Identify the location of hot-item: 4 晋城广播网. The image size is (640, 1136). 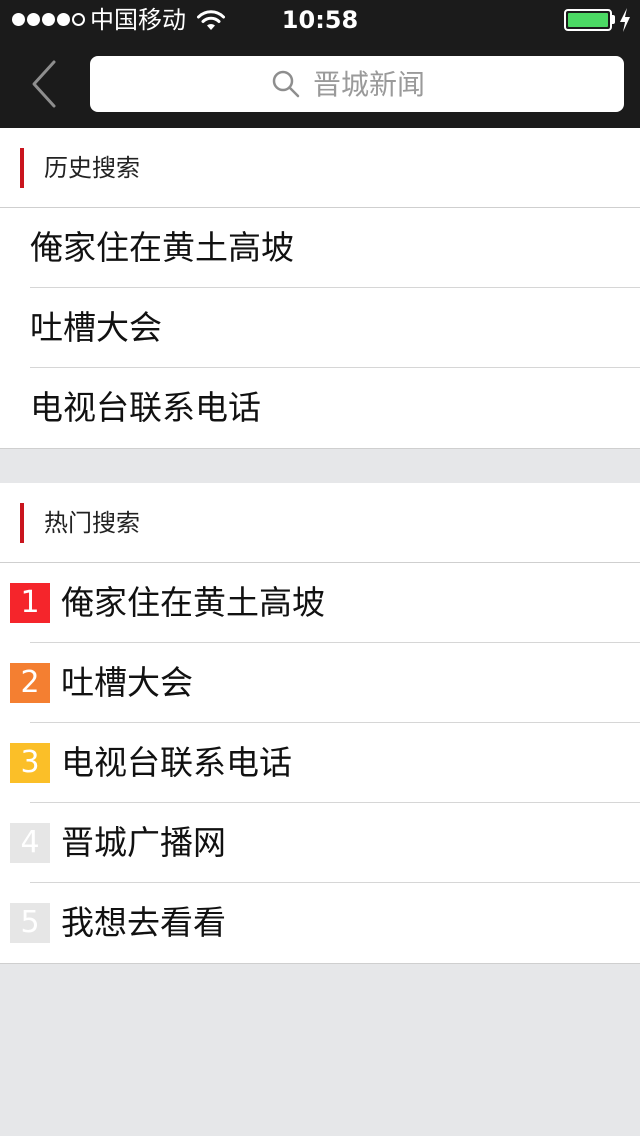
(320, 843).